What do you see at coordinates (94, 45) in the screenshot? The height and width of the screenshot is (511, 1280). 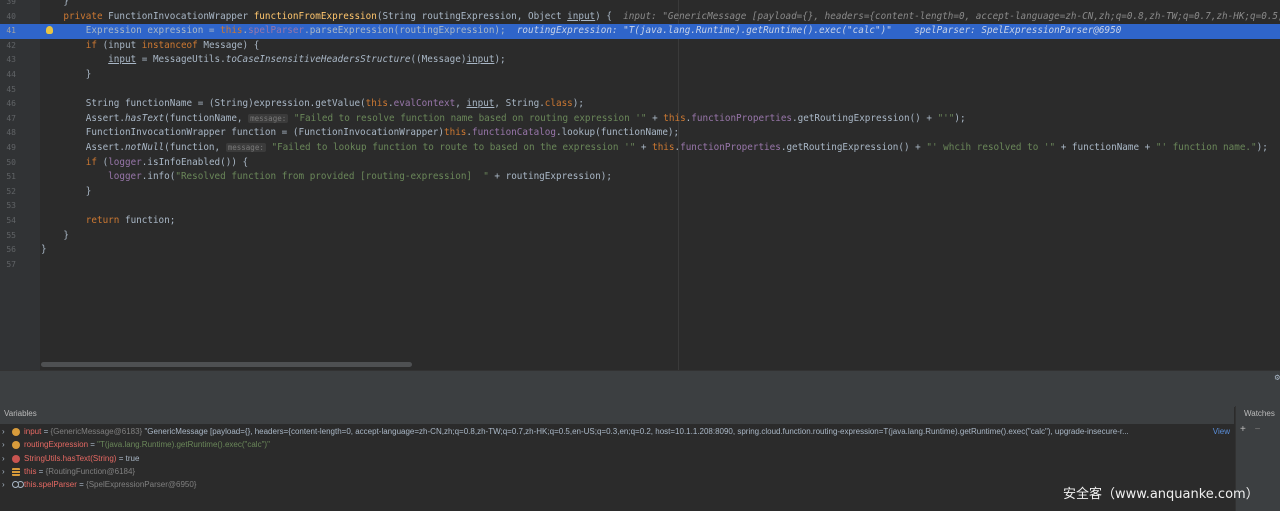 I see `code-token: if` at bounding box center [94, 45].